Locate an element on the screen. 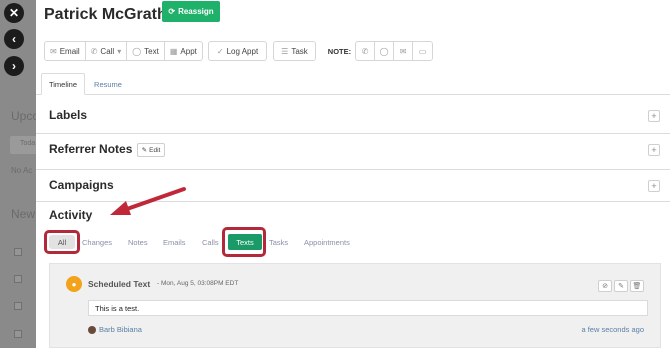 The image size is (670, 348). add-label-button: + is located at coordinates (654, 116).